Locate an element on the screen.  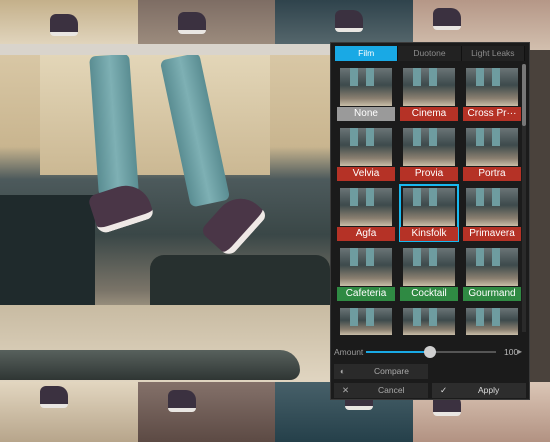
filter-cinema: Cinema is located at coordinates (429, 93).